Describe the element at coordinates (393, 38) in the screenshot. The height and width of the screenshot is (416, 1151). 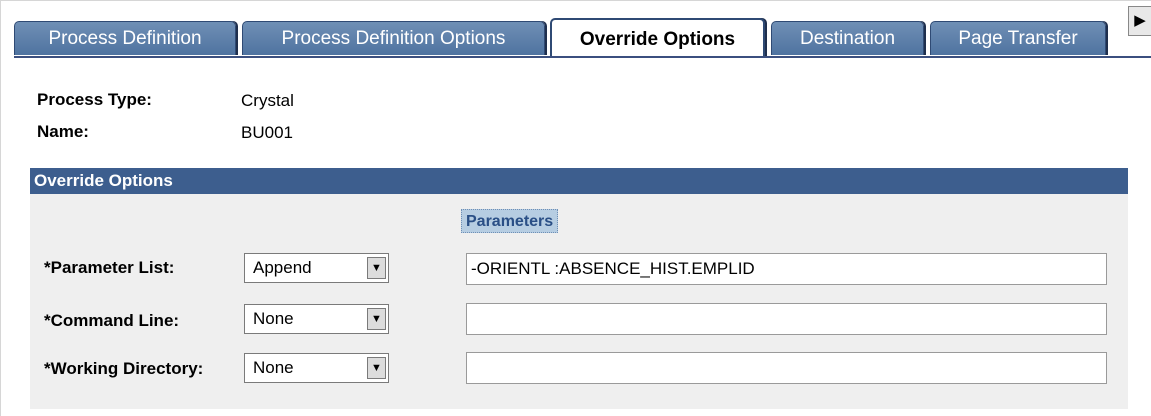
I see `tab-process-definition-options: Process Definition Options` at that location.